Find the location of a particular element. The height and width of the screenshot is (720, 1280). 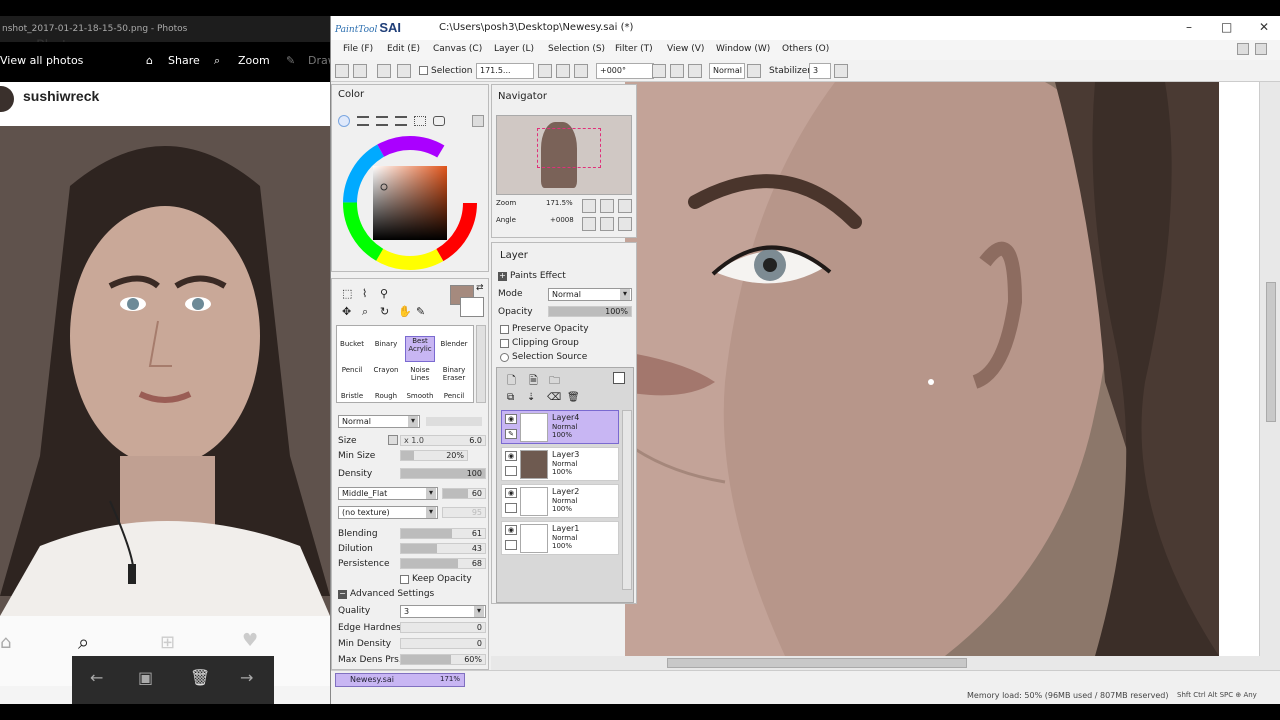

color-wheel-mode-icon is located at coordinates (344, 121).